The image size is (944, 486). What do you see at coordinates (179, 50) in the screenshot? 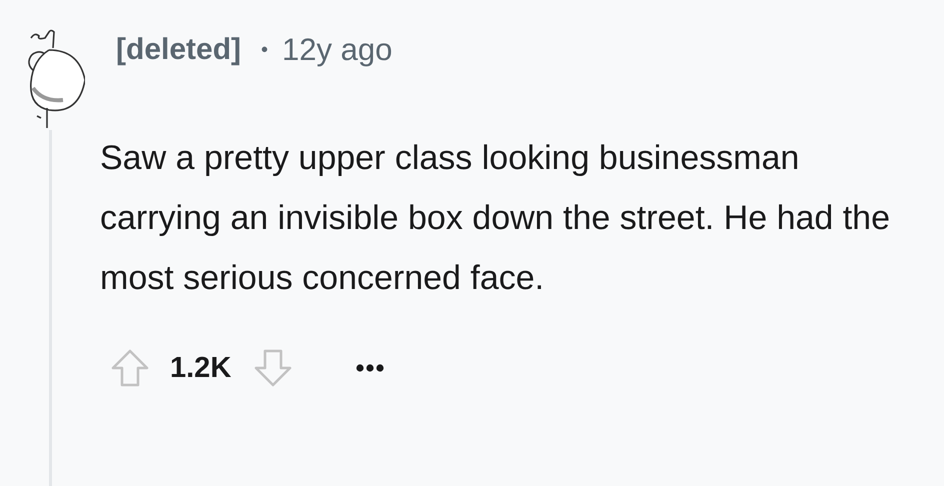
I see `author-name: [deleted]` at bounding box center [179, 50].